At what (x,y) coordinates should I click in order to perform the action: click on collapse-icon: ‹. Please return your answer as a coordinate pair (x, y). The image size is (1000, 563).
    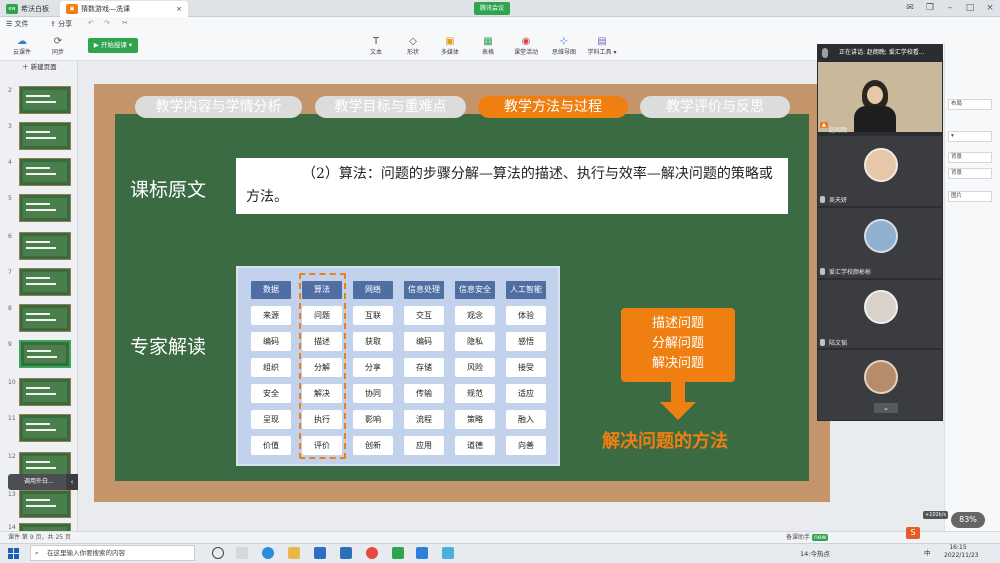
    Looking at the image, I should click on (72, 482).